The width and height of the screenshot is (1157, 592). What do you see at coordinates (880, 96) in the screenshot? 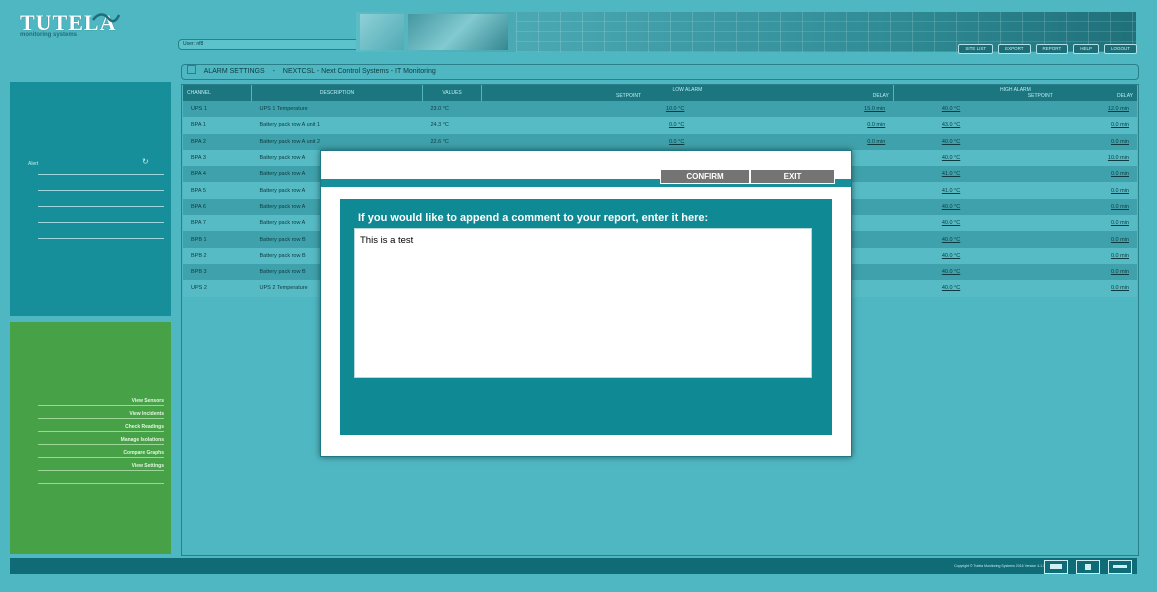
I see `header-low-delay: DELAY` at bounding box center [880, 96].